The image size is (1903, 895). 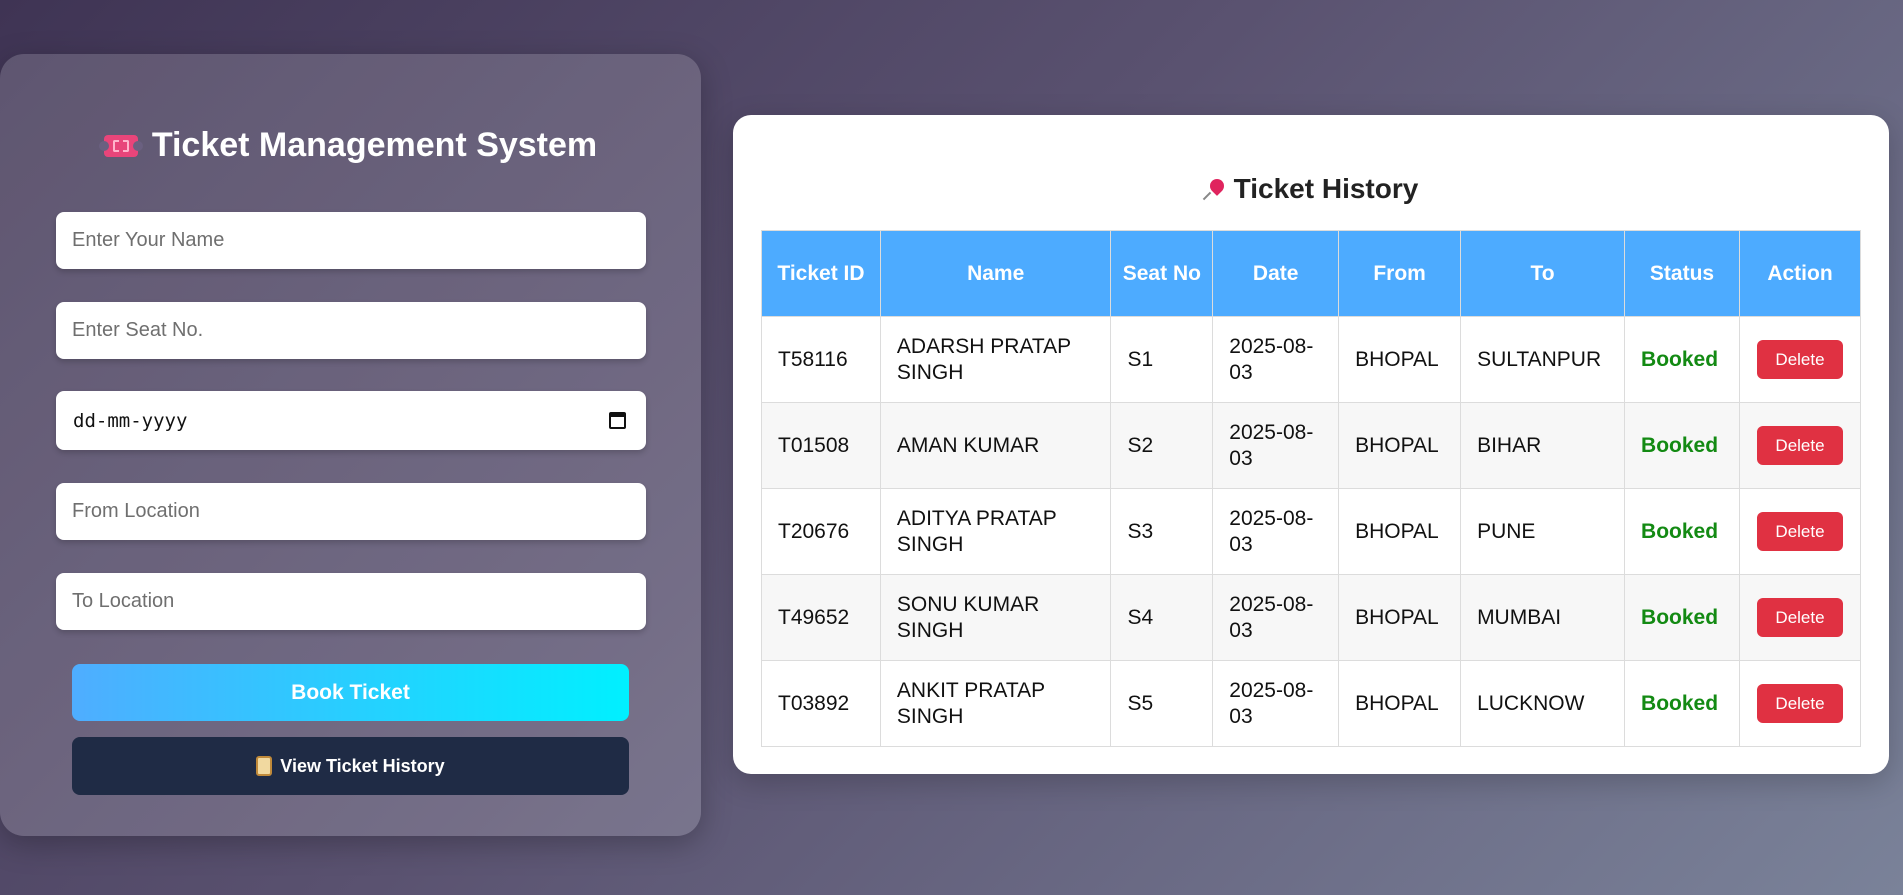 What do you see at coordinates (821, 703) in the screenshot?
I see `ticket-id-cell: T03892` at bounding box center [821, 703].